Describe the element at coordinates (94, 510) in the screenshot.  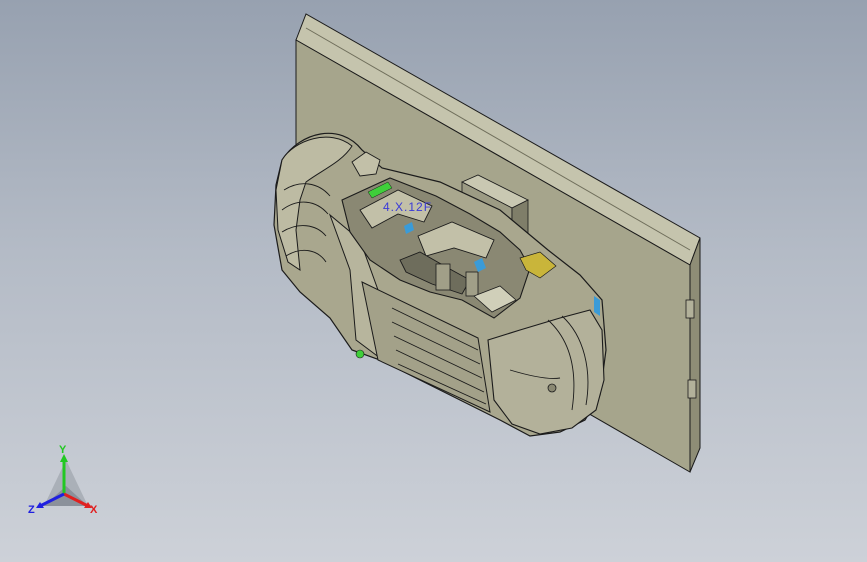
I see `triad-x-label: X` at that location.